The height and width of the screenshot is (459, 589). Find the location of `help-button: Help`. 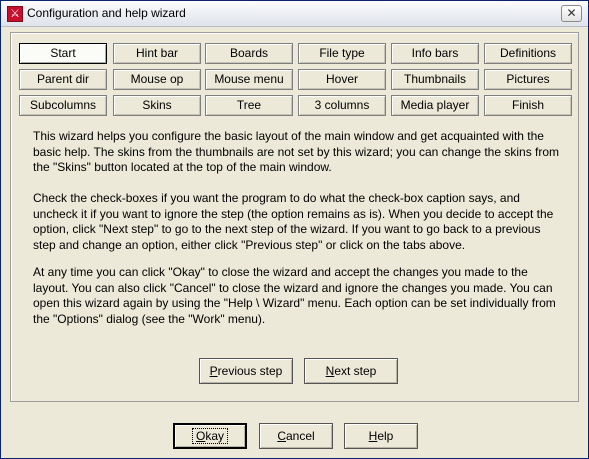

help-button: Help is located at coordinates (381, 436).